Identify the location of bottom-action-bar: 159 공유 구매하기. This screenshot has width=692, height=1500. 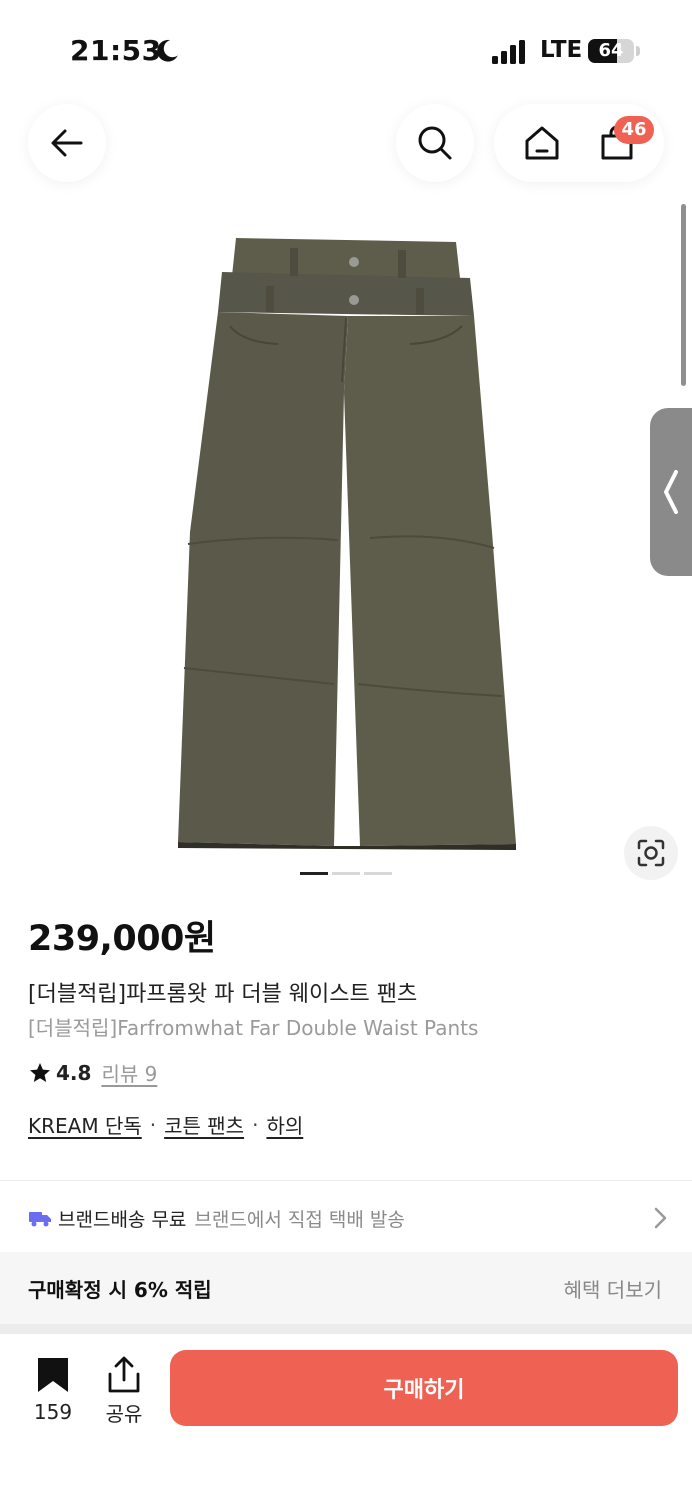
(346, 1417).